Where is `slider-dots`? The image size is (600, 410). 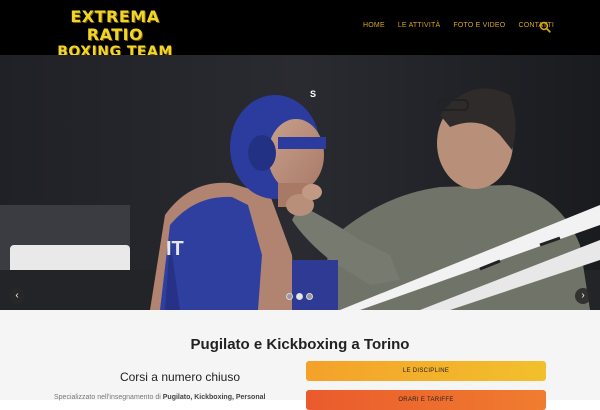 slider-dots is located at coordinates (299, 296).